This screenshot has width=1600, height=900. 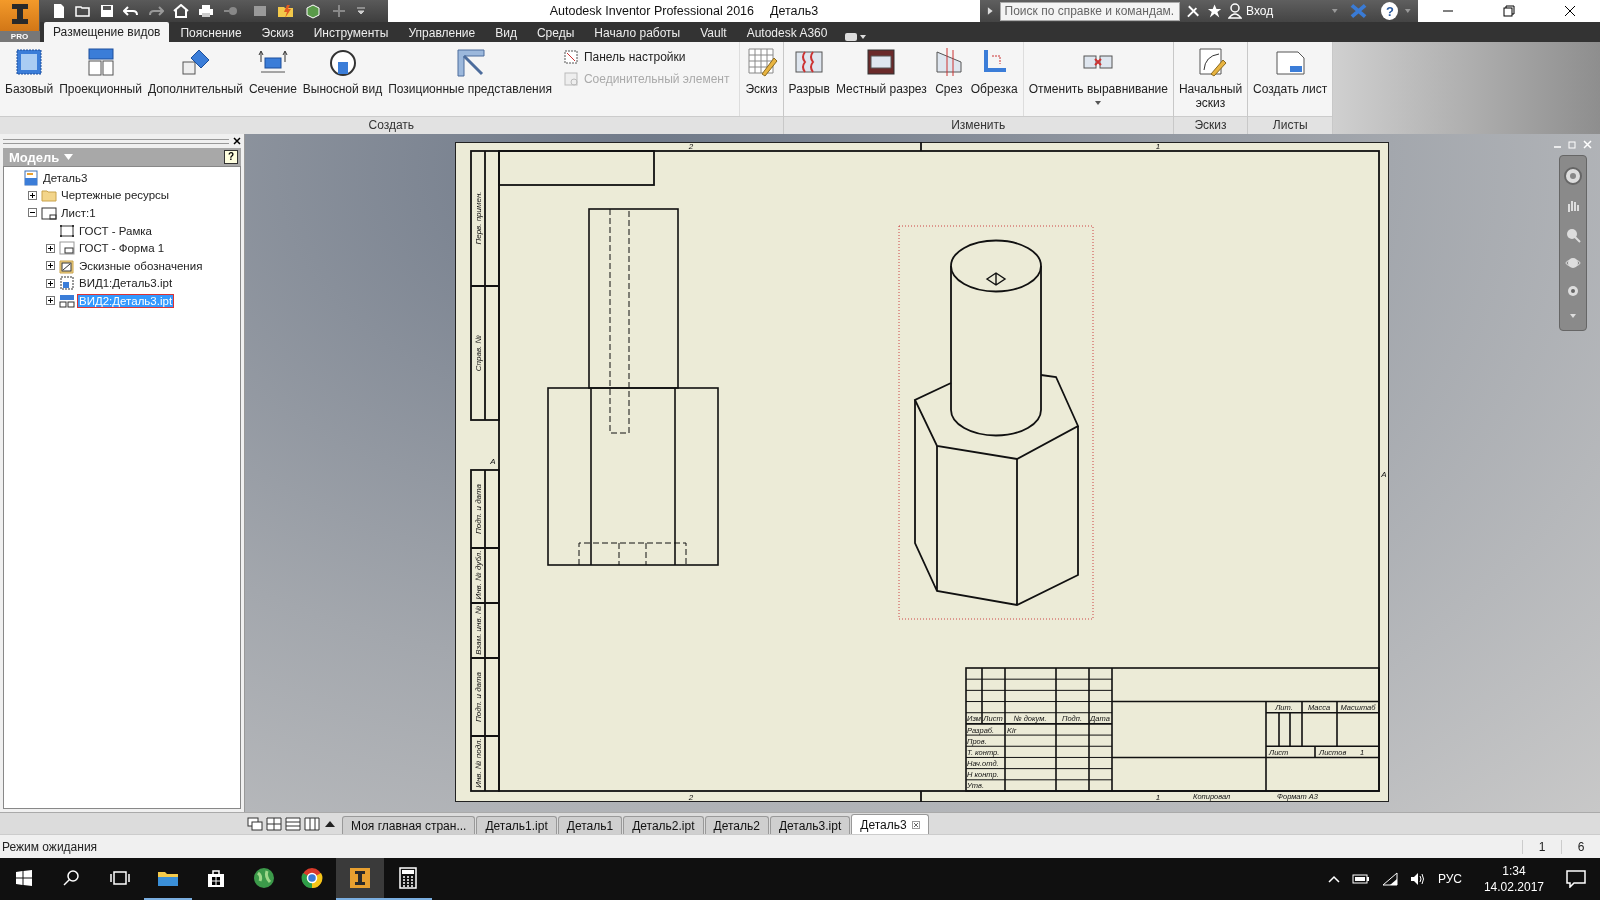 What do you see at coordinates (78, 213) in the screenshot?
I see `tree-item: Лист:1` at bounding box center [78, 213].